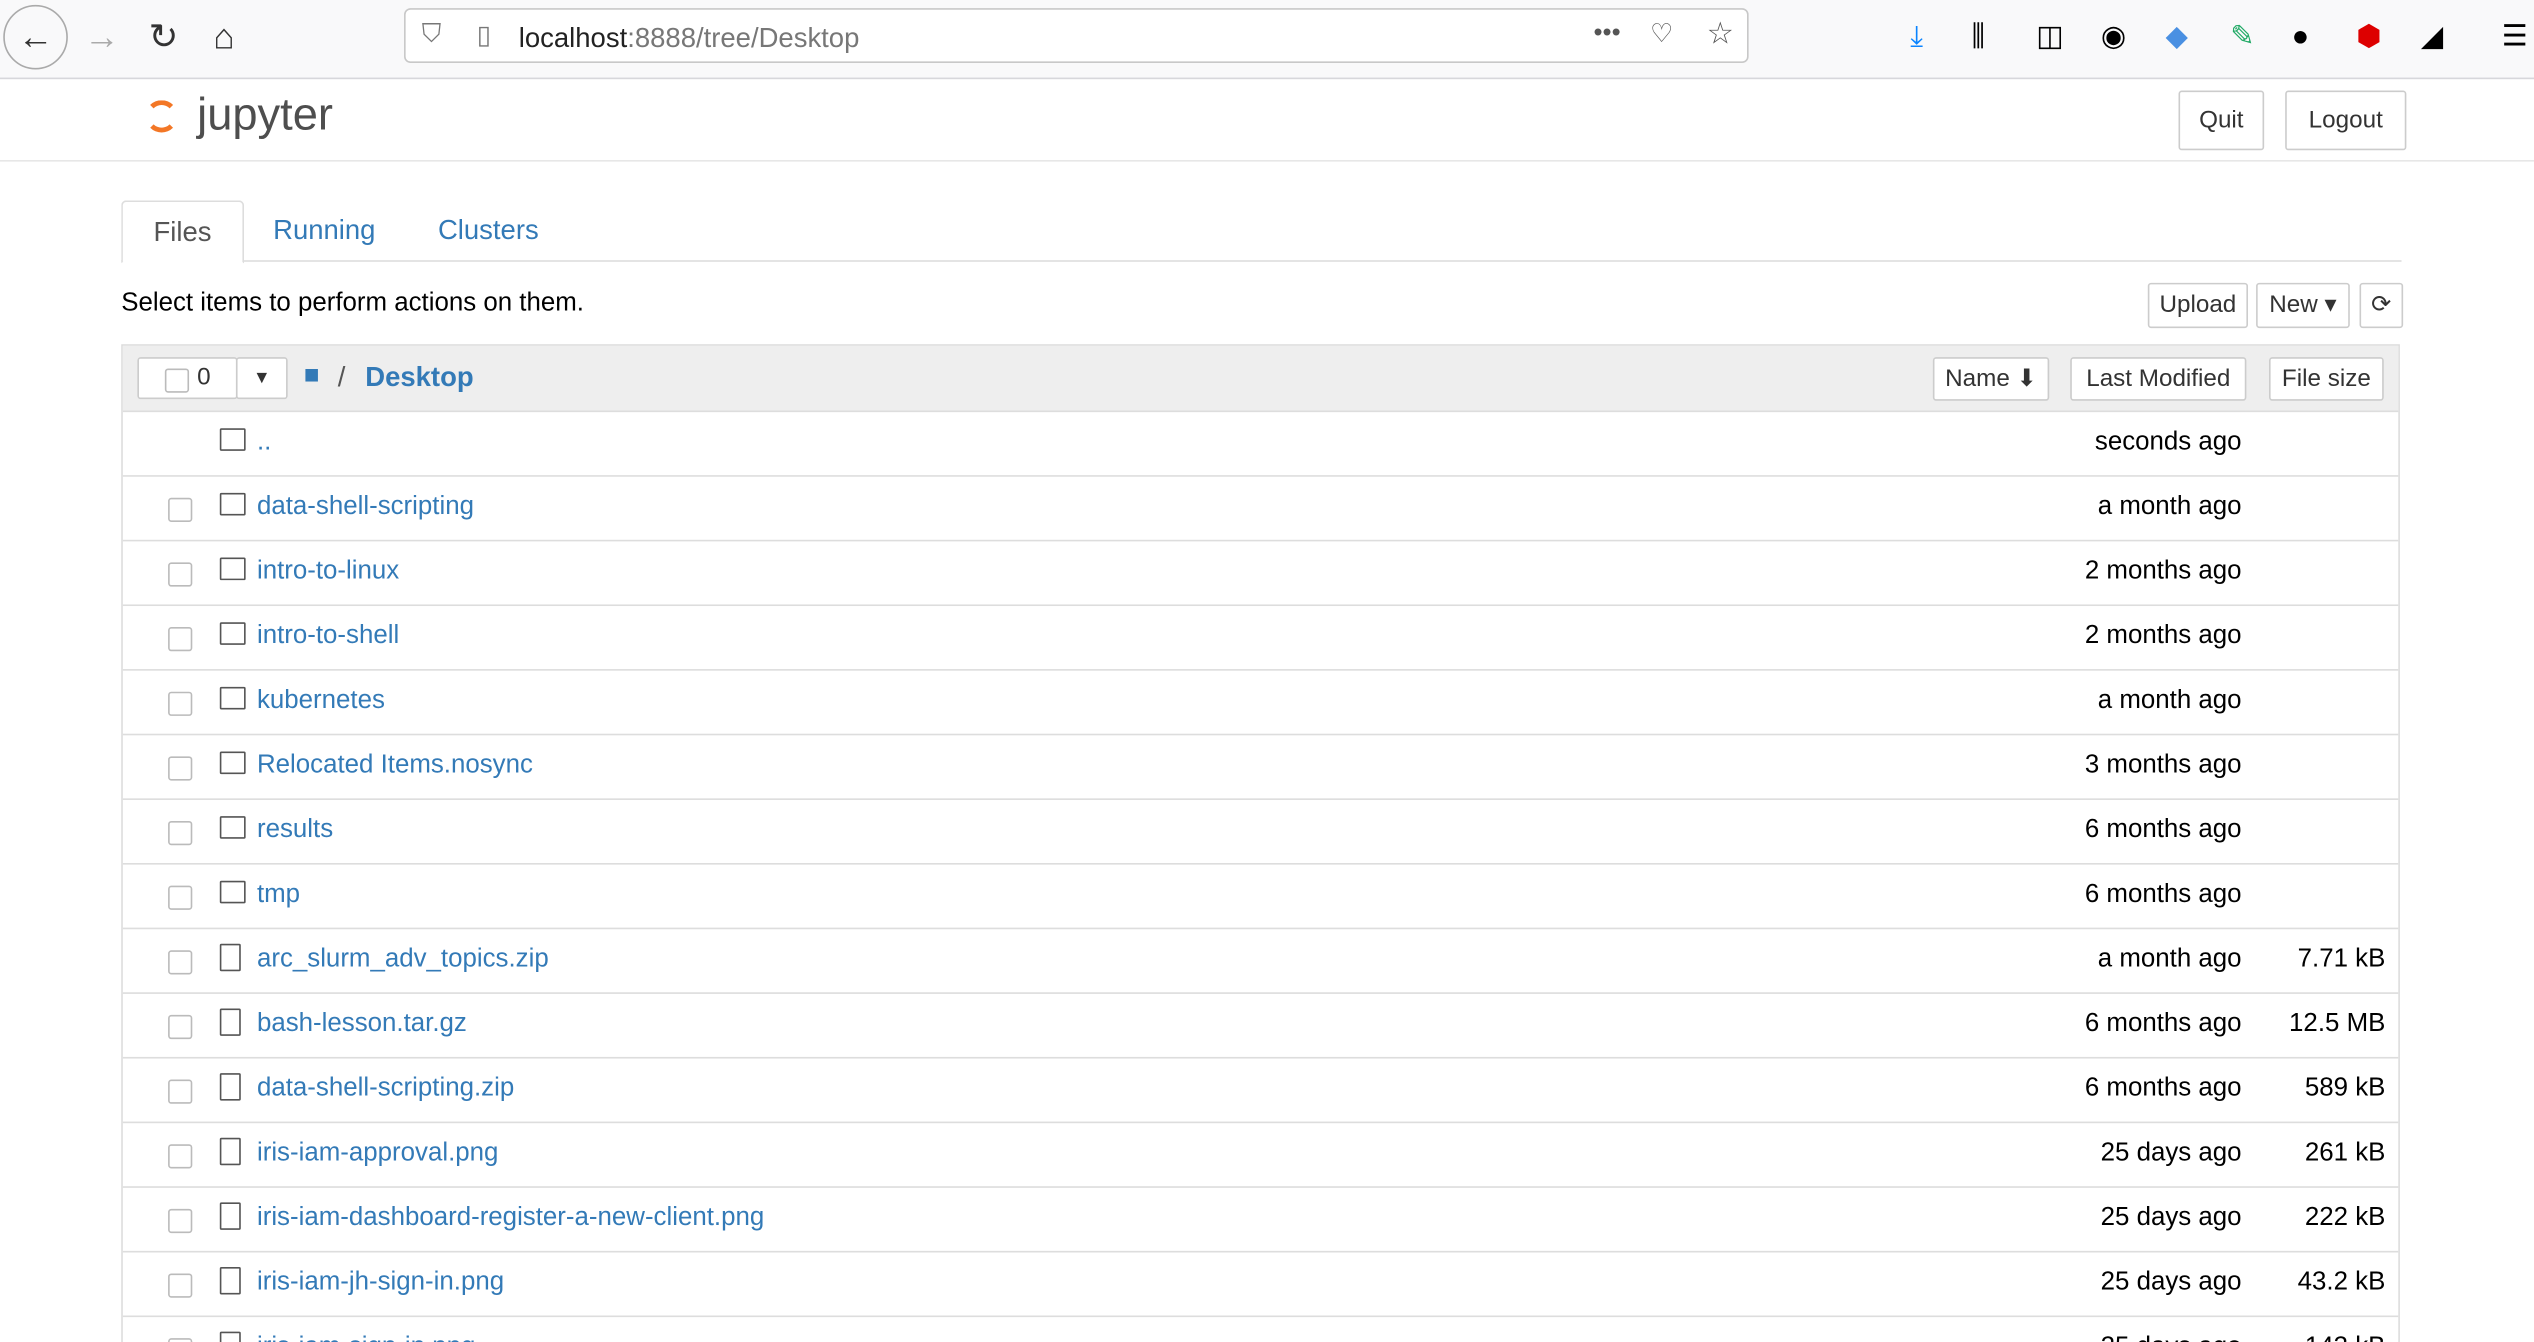  I want to click on tab-clusters: Clusters, so click(488, 230).